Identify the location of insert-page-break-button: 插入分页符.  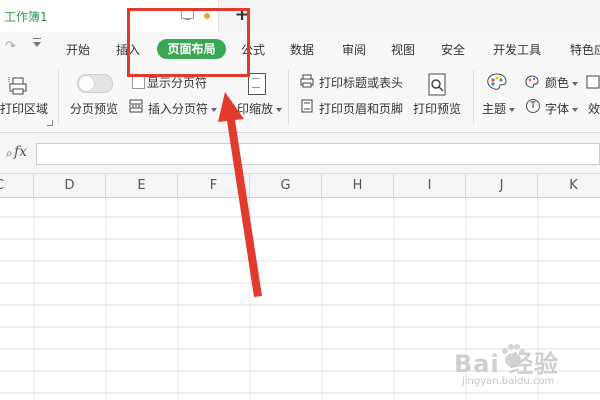
(183, 108).